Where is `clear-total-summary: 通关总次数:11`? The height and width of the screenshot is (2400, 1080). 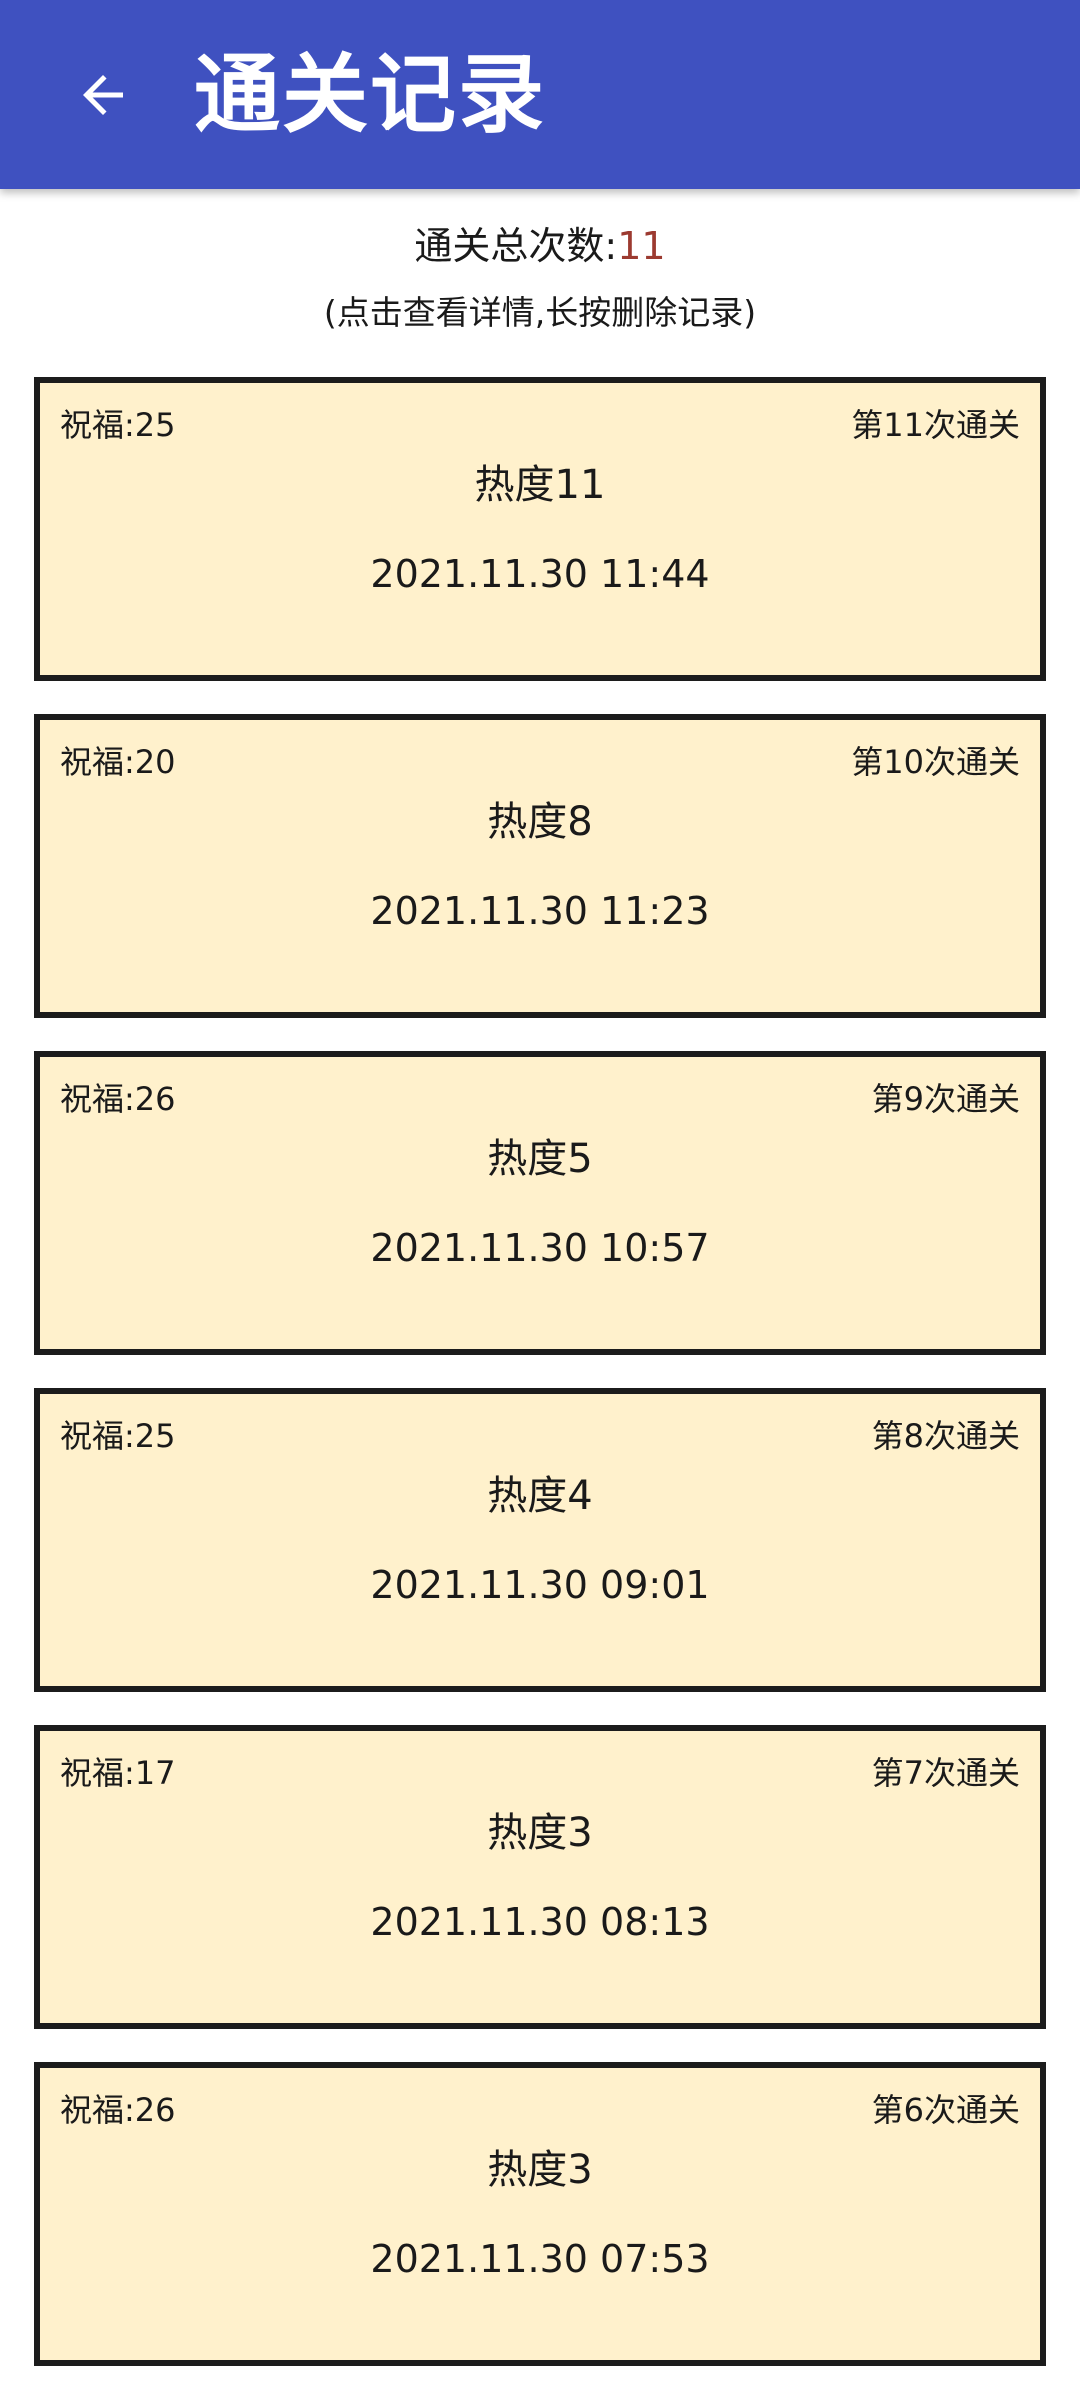
clear-total-summary: 通关总次数:11 is located at coordinates (540, 246).